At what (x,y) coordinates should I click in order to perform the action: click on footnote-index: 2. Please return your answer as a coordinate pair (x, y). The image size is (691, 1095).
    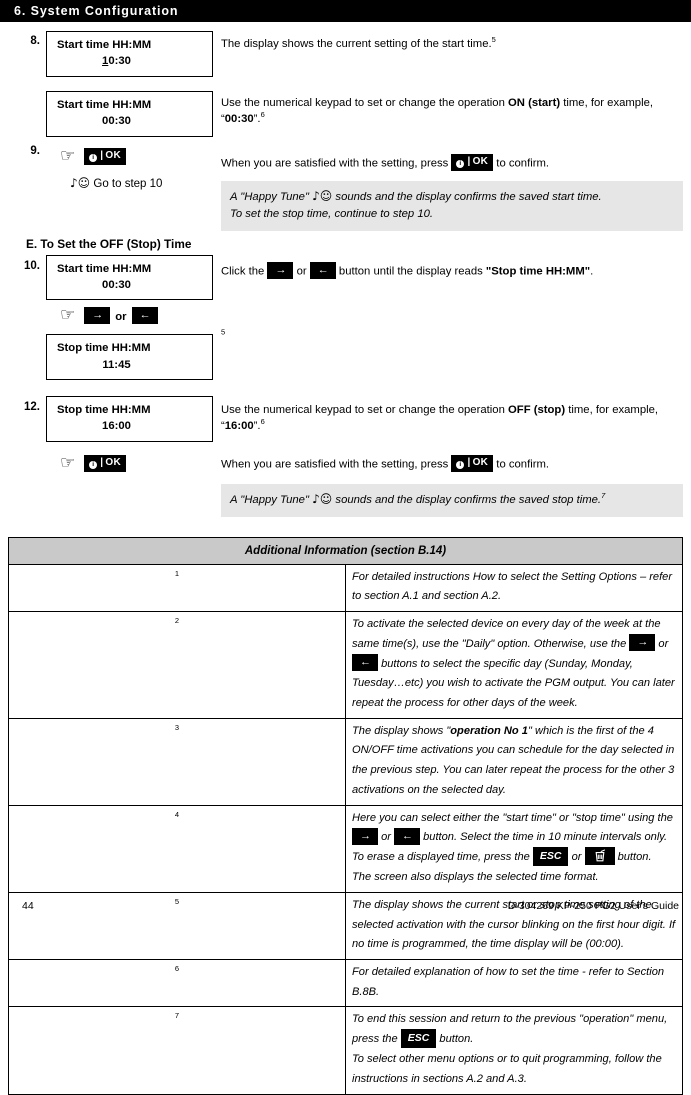
    Looking at the image, I should click on (177, 665).